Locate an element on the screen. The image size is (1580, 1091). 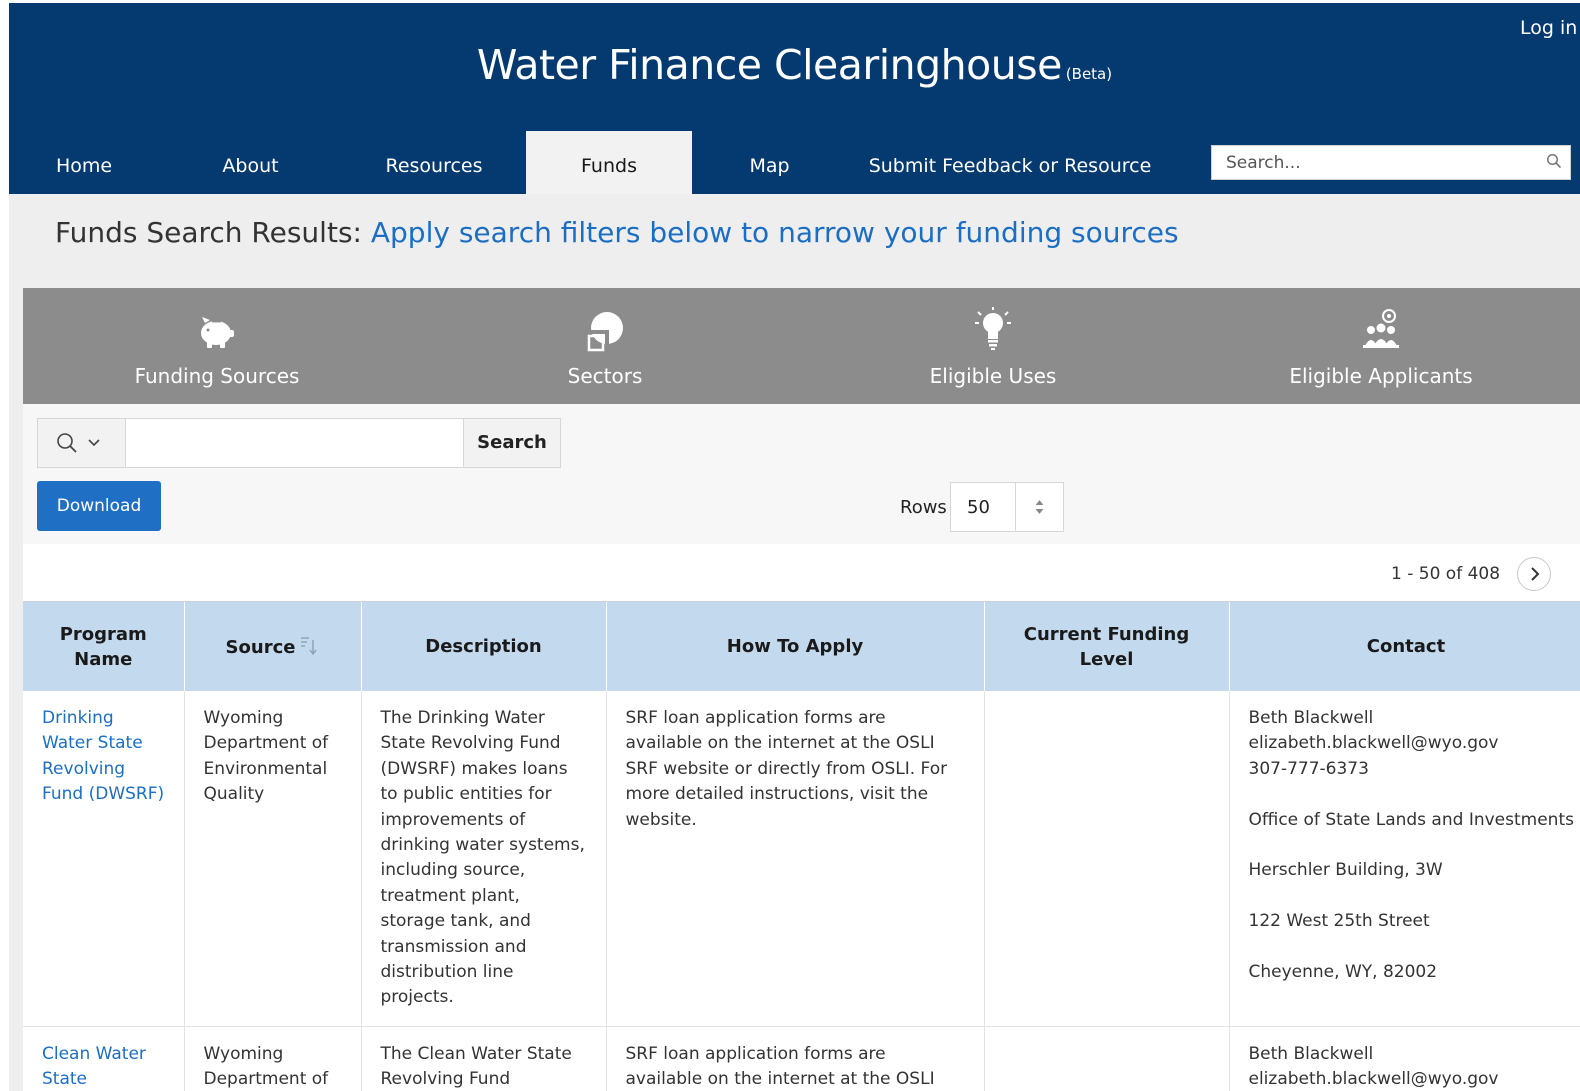
nav-map: Map is located at coordinates (769, 162).